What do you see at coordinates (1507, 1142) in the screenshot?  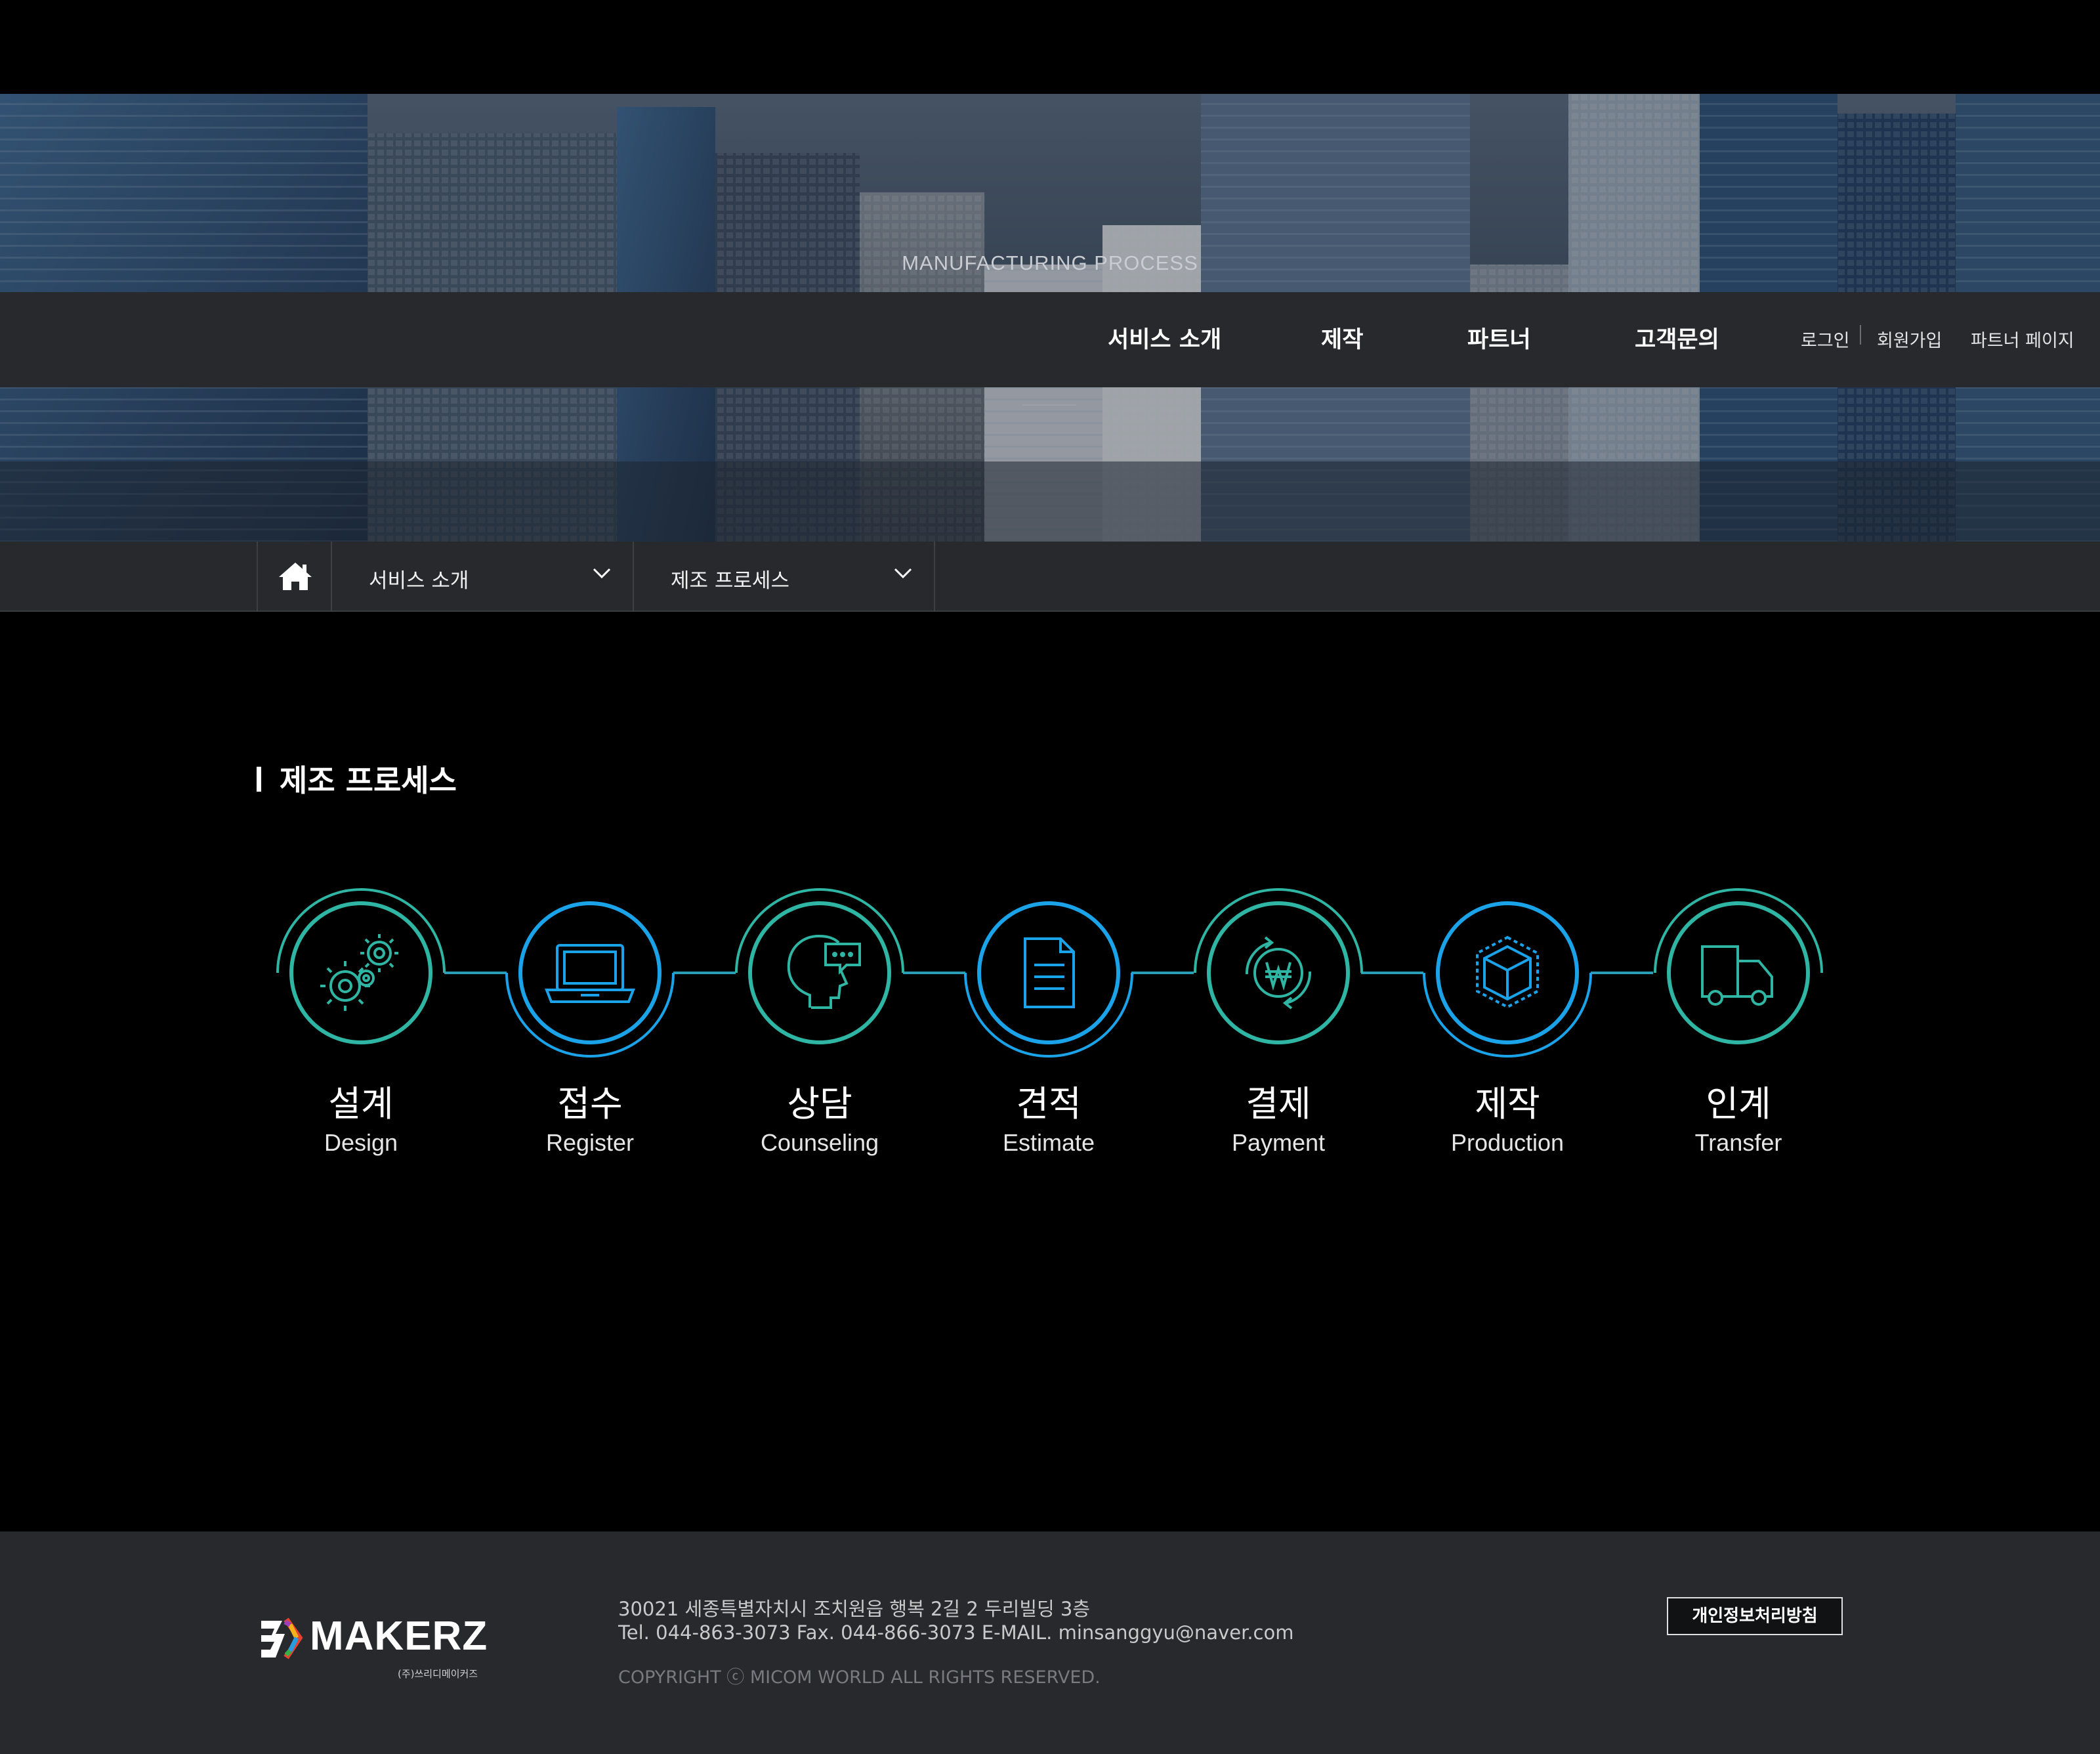 I see `step-production-subtitle: Production` at bounding box center [1507, 1142].